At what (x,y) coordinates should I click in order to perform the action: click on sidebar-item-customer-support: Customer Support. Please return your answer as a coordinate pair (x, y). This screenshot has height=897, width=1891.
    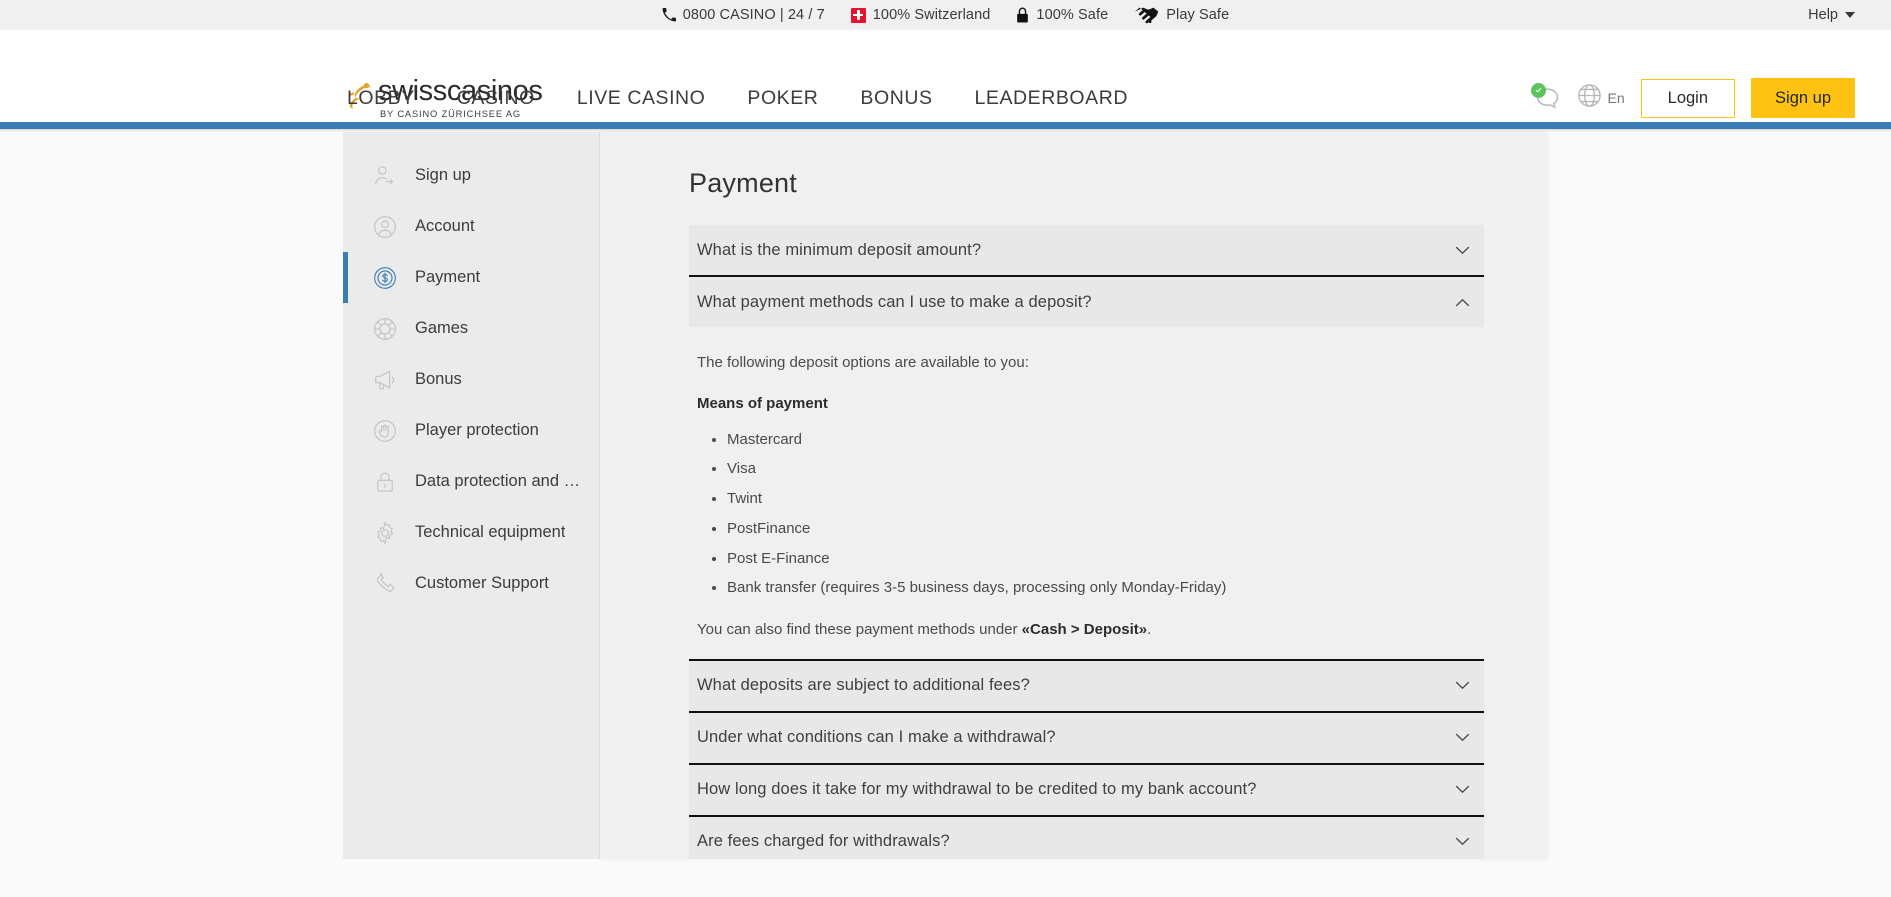
    Looking at the image, I should click on (471, 583).